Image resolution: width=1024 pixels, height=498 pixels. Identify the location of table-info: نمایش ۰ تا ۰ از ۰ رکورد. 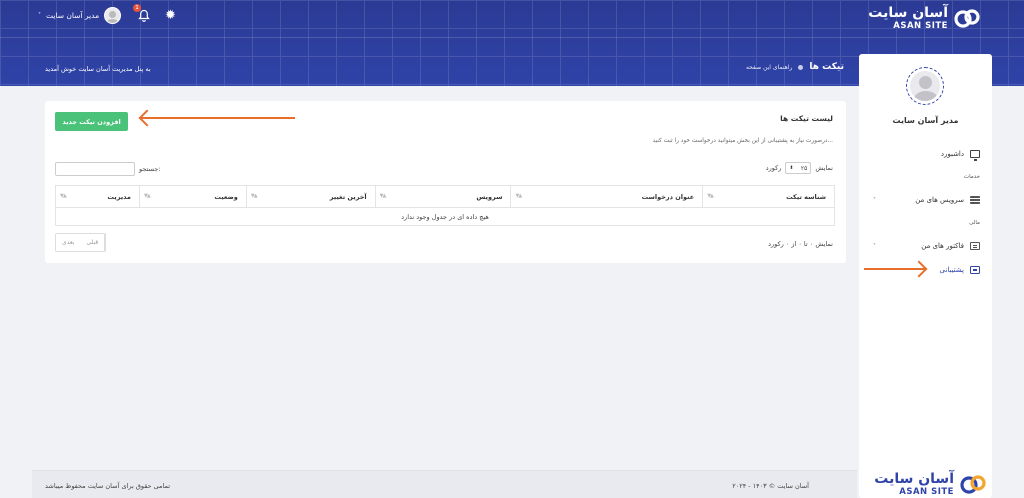
(800, 244).